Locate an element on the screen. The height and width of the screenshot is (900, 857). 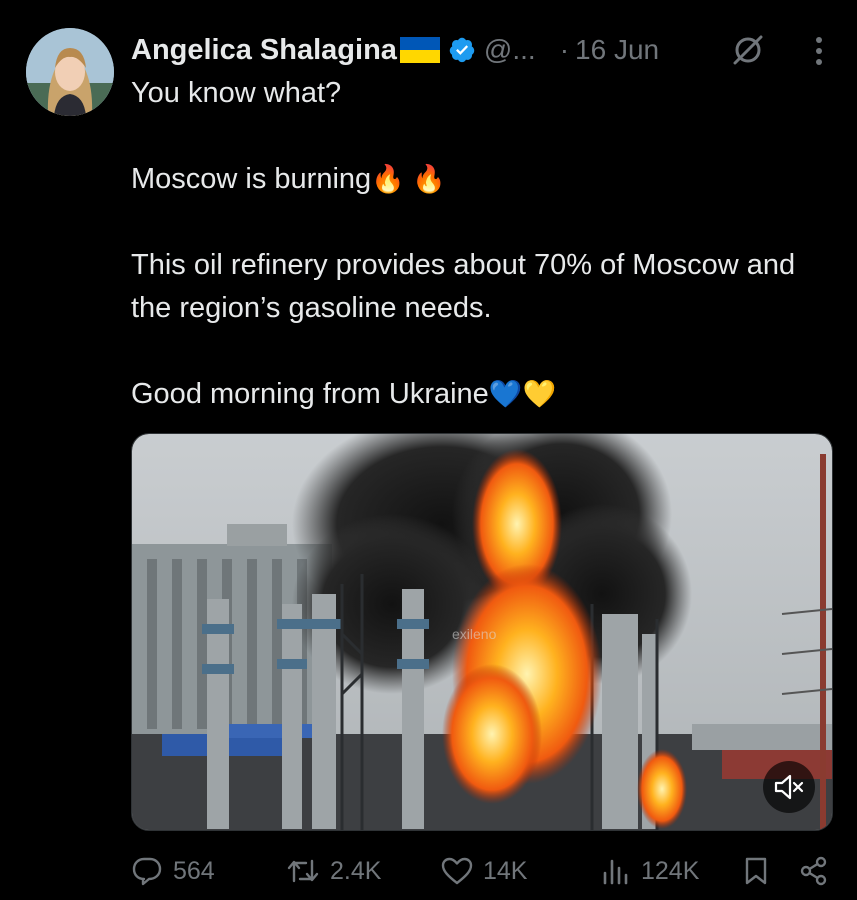
like-button: 14K is located at coordinates (484, 871).